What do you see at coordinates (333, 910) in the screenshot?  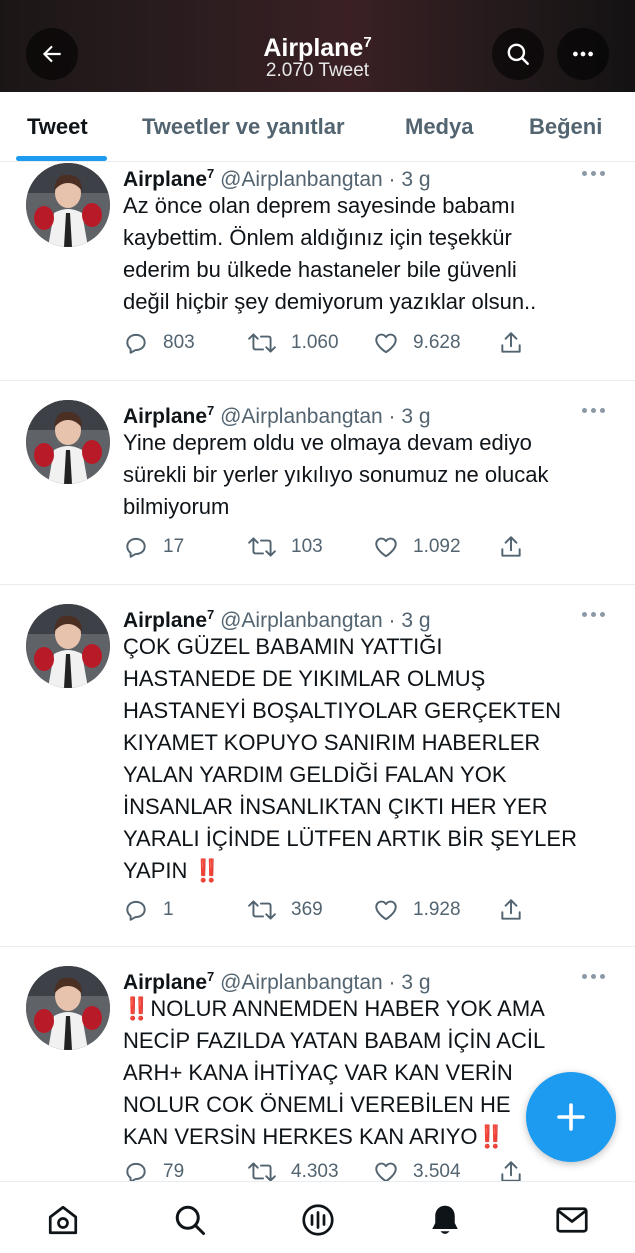 I see `tweet-actions: 1 369 1.928` at bounding box center [333, 910].